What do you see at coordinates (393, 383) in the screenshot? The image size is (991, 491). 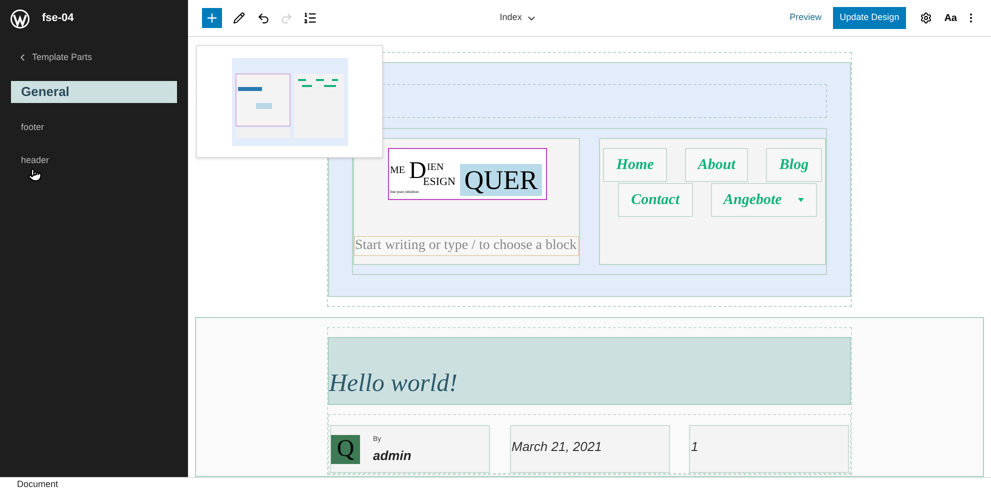 I see `post-title: Hello world!` at bounding box center [393, 383].